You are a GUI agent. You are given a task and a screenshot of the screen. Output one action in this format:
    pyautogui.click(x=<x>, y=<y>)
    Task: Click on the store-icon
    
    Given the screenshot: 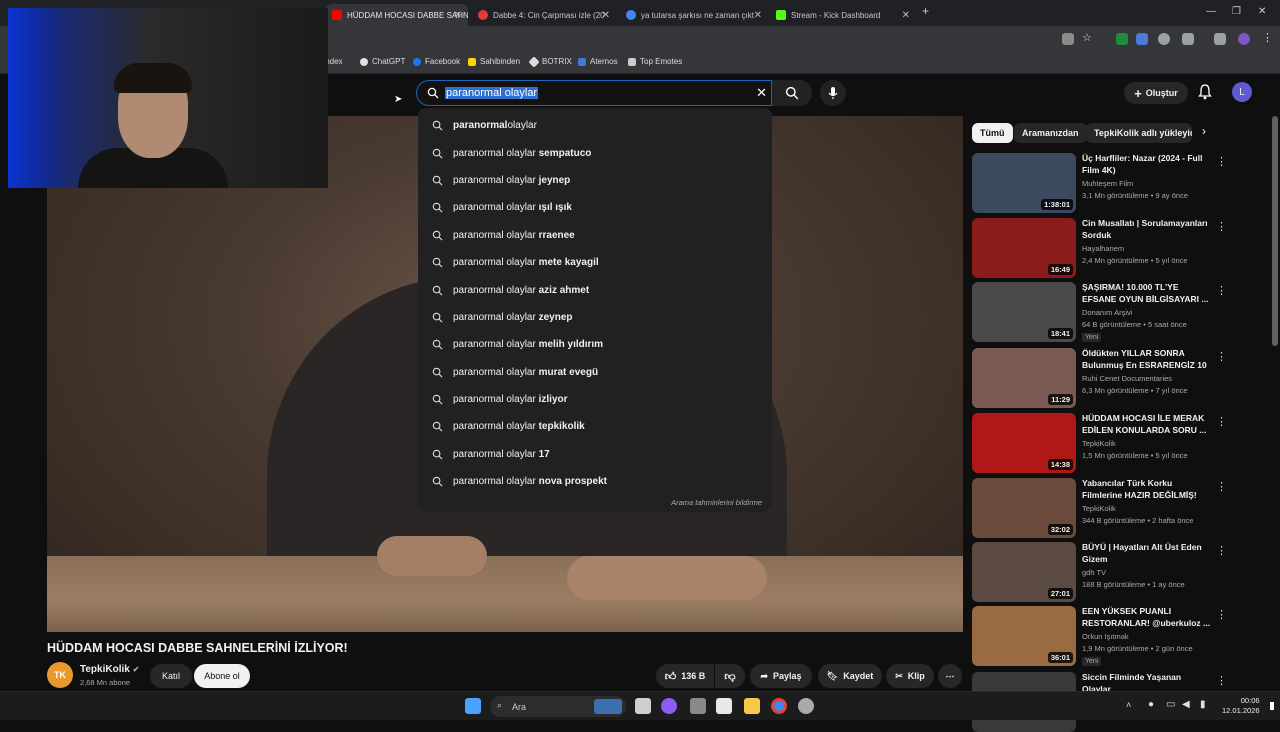 What is the action you would take?
    pyautogui.click(x=724, y=706)
    